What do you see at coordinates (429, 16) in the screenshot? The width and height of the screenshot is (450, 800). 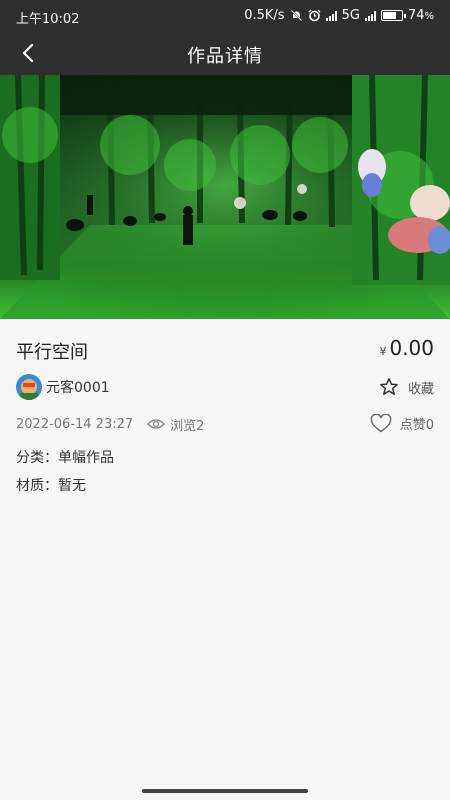 I see `battery-unit: %` at bounding box center [429, 16].